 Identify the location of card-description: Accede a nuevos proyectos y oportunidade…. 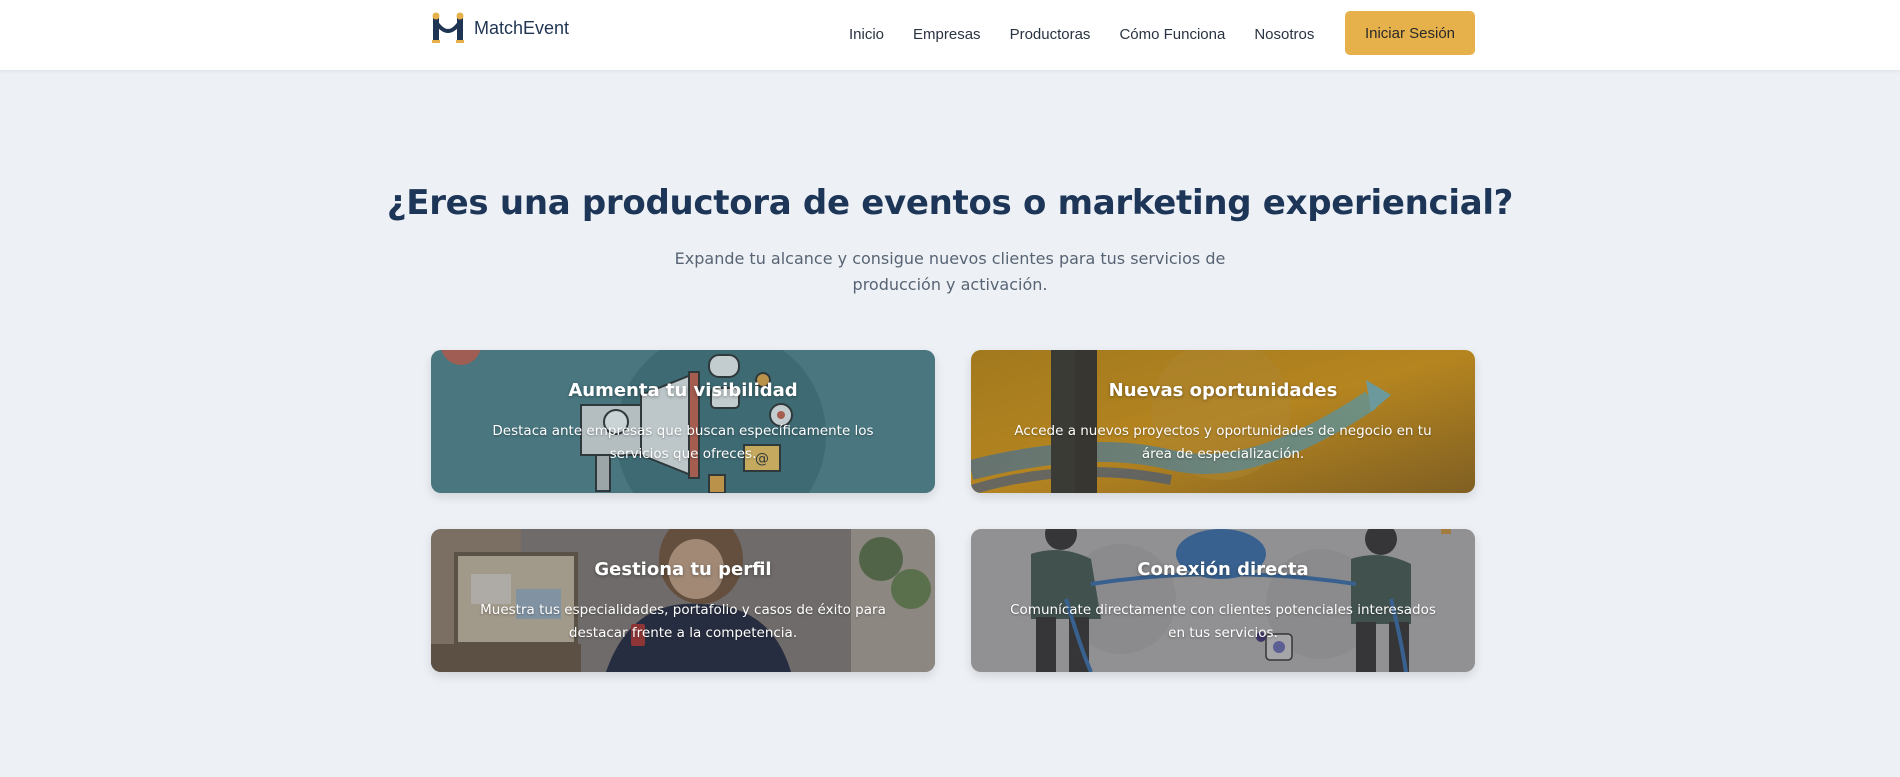
(1223, 442).